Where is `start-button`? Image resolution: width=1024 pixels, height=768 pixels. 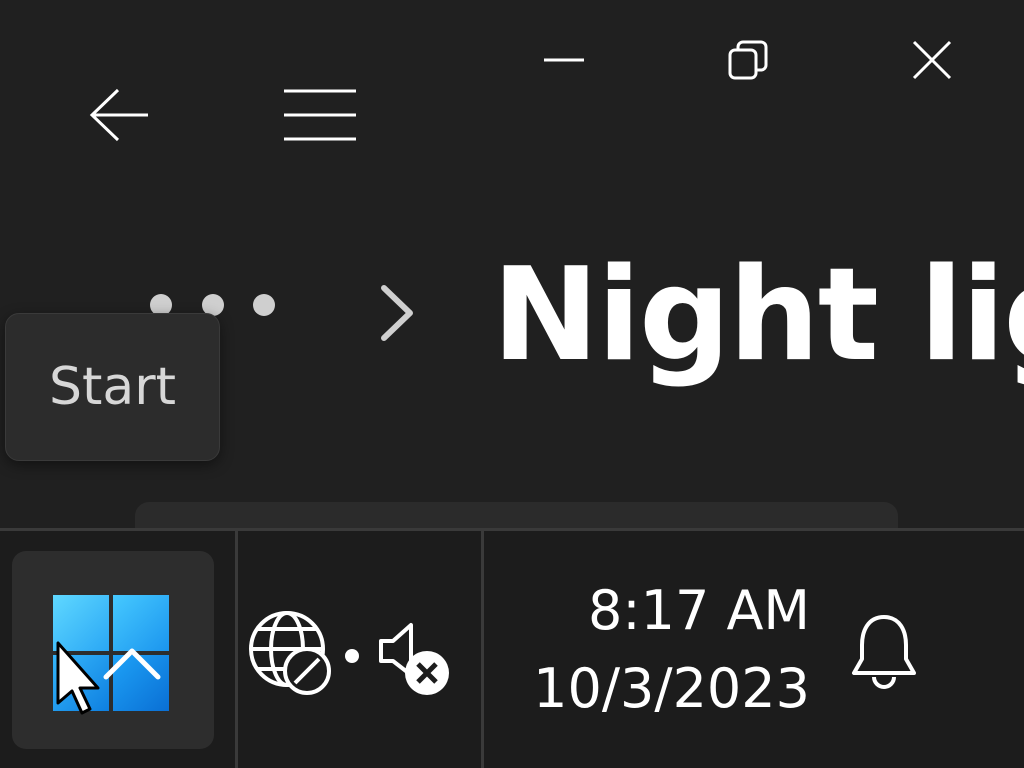 start-button is located at coordinates (113, 650).